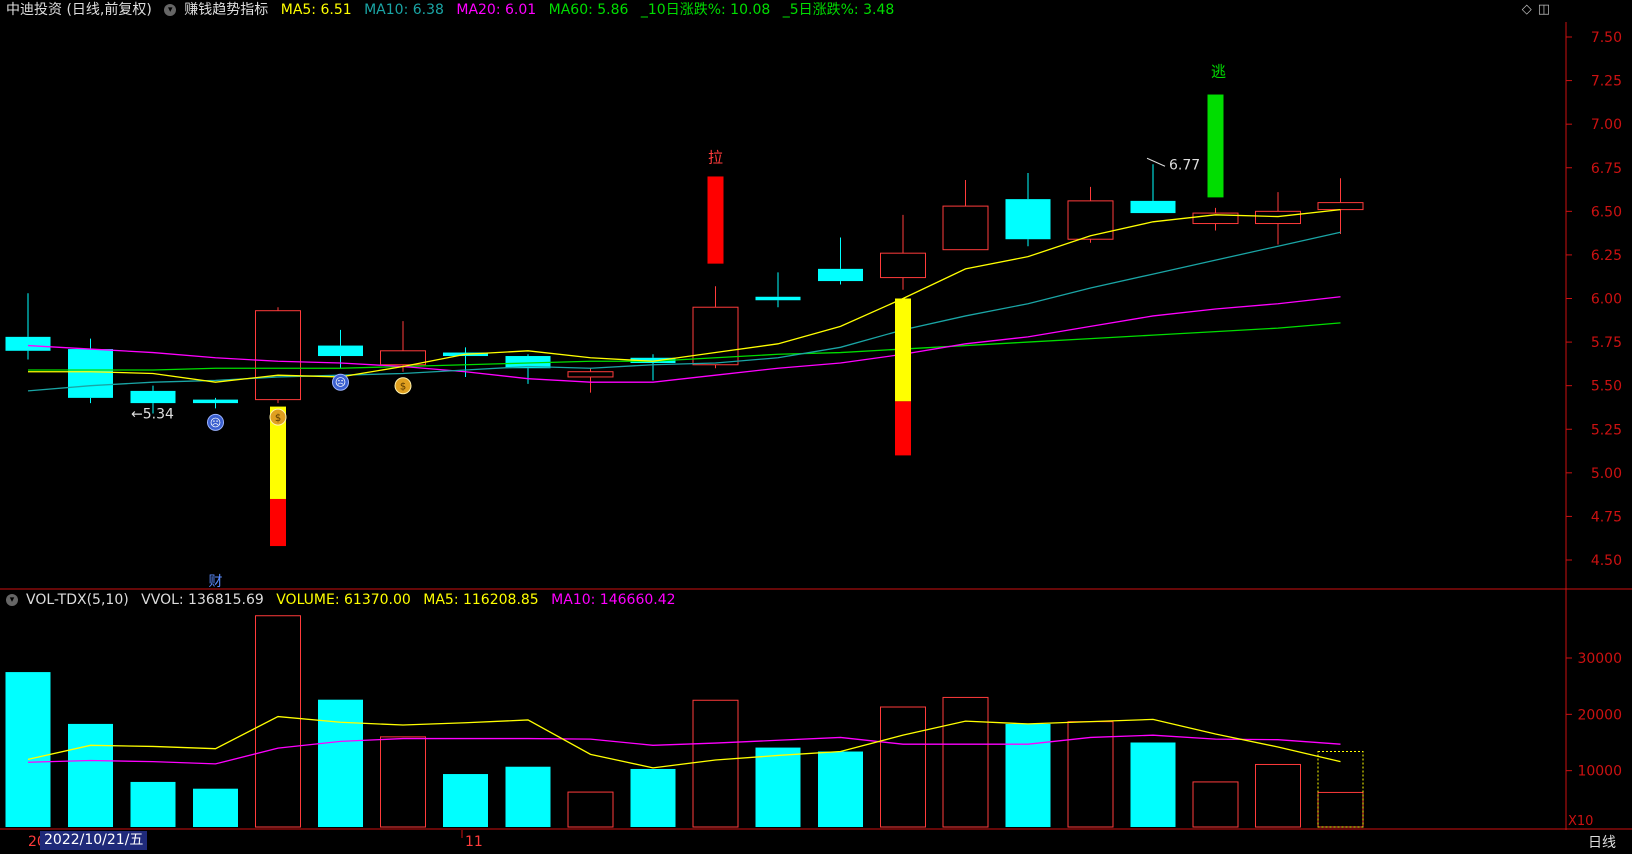  What do you see at coordinates (816, 842) in the screenshot?
I see `time-axis` at bounding box center [816, 842].